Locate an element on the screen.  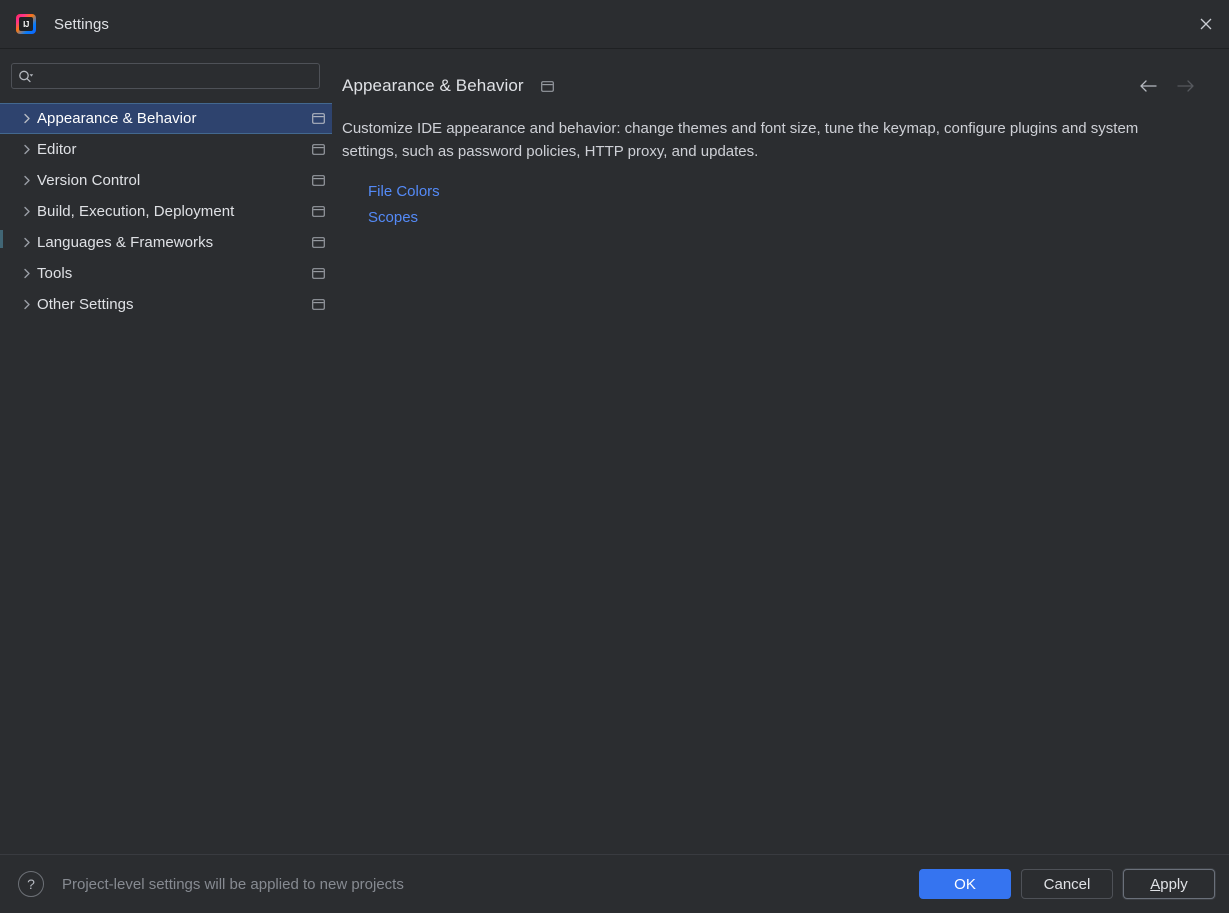
ok-button: OK is located at coordinates (965, 884).